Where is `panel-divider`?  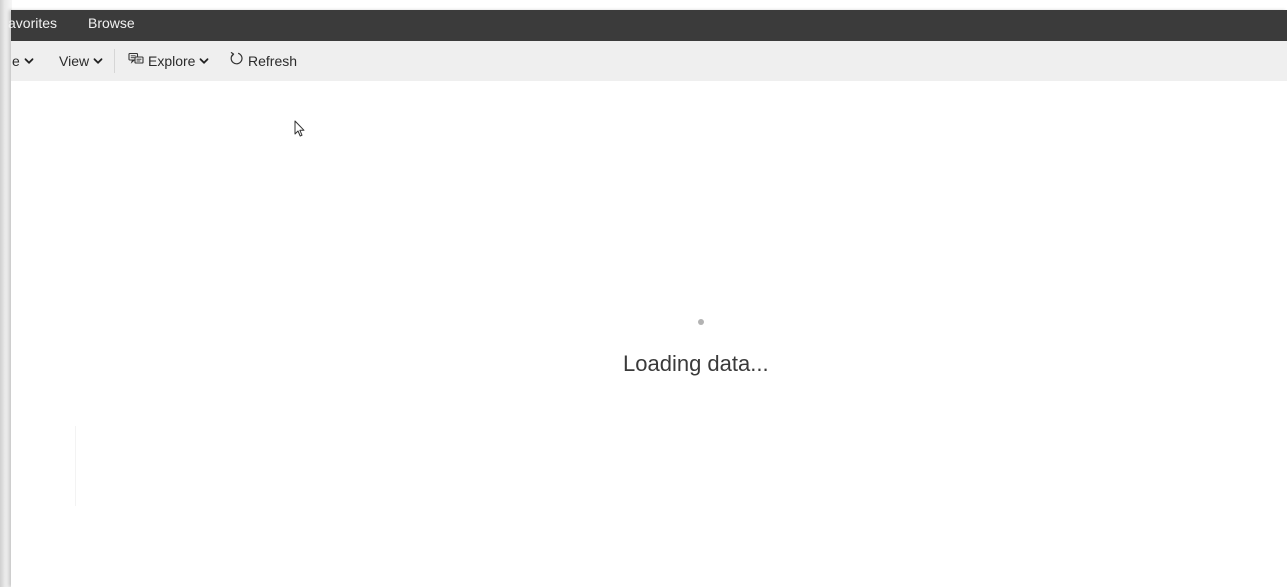
panel-divider is located at coordinates (75, 466).